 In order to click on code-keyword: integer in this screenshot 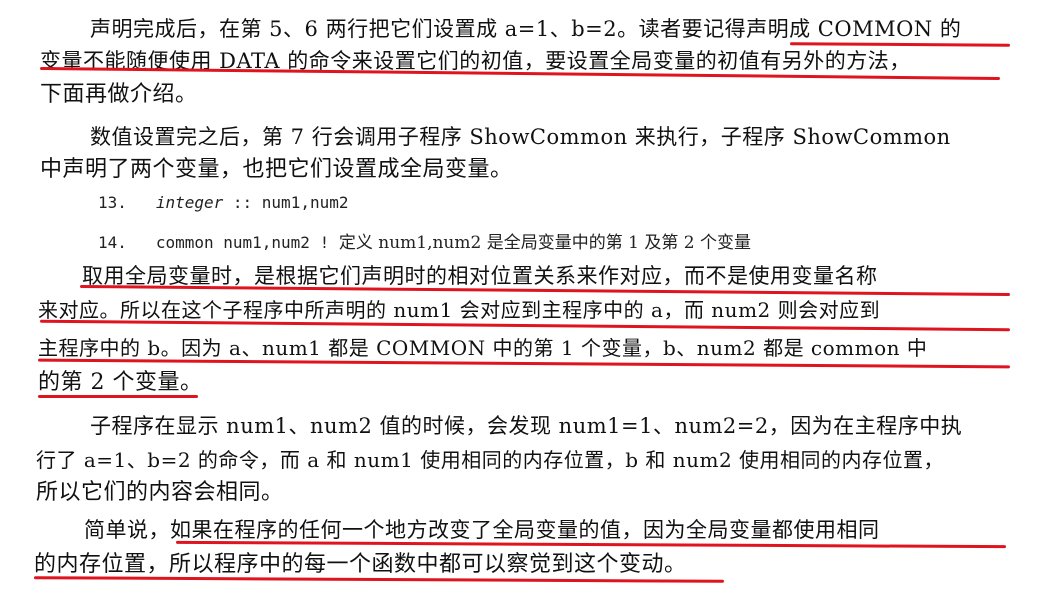, I will do `click(189, 202)`.